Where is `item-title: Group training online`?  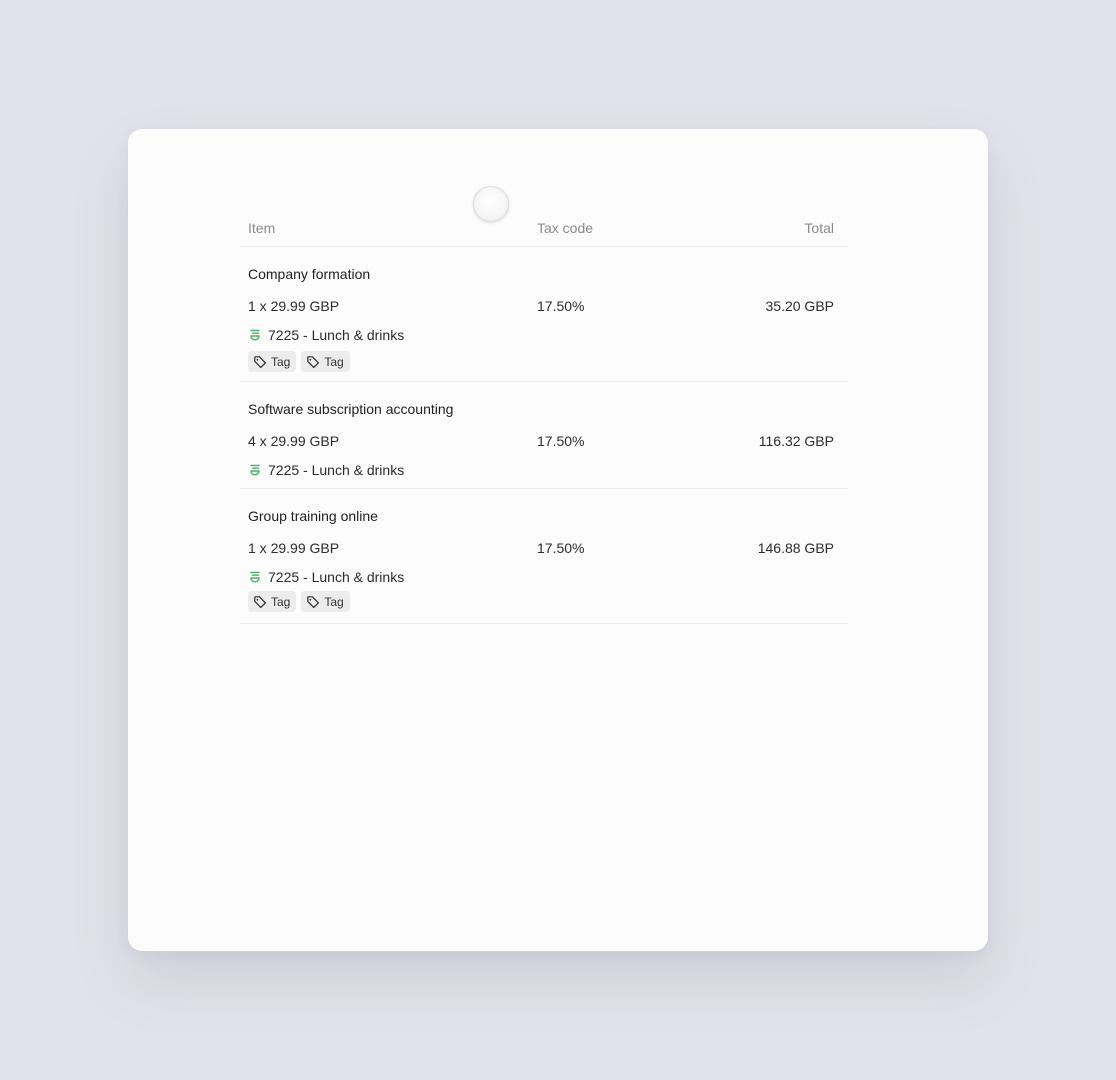 item-title: Group training online is located at coordinates (313, 516).